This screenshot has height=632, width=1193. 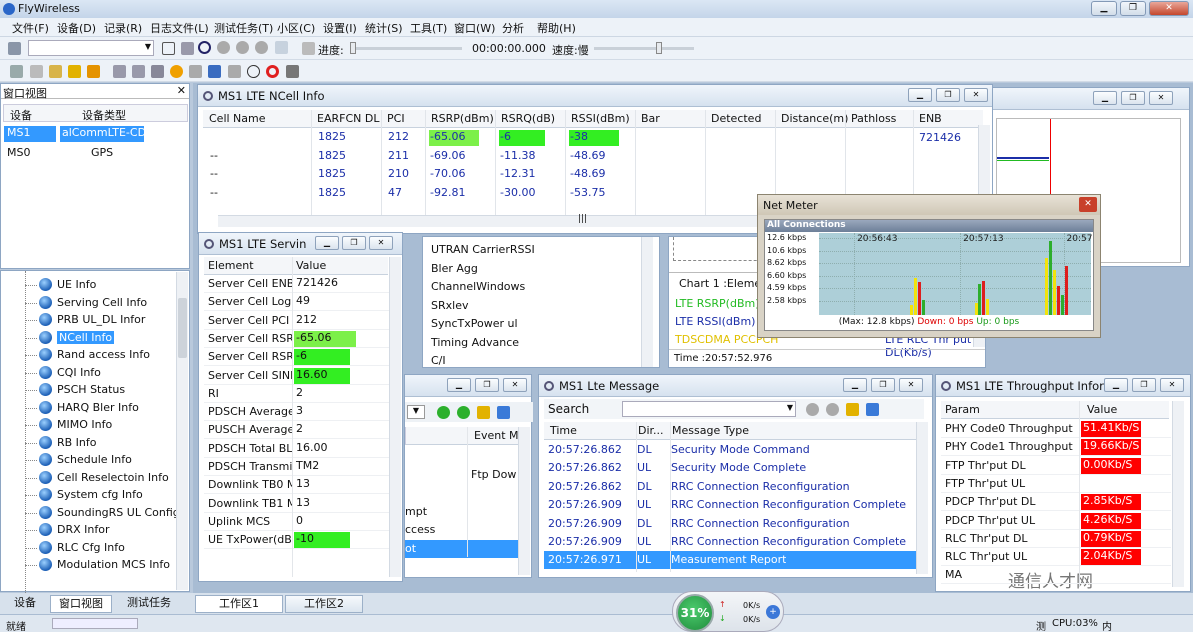 What do you see at coordinates (296, 376) in the screenshot?
I see `table-row: Server Cell SINR 16.60` at bounding box center [296, 376].